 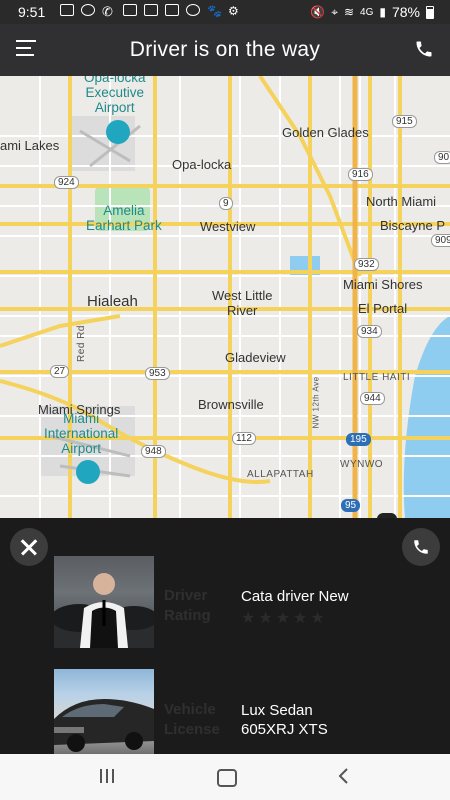 I want to click on battery-percent: 78%, so click(x=405, y=12).